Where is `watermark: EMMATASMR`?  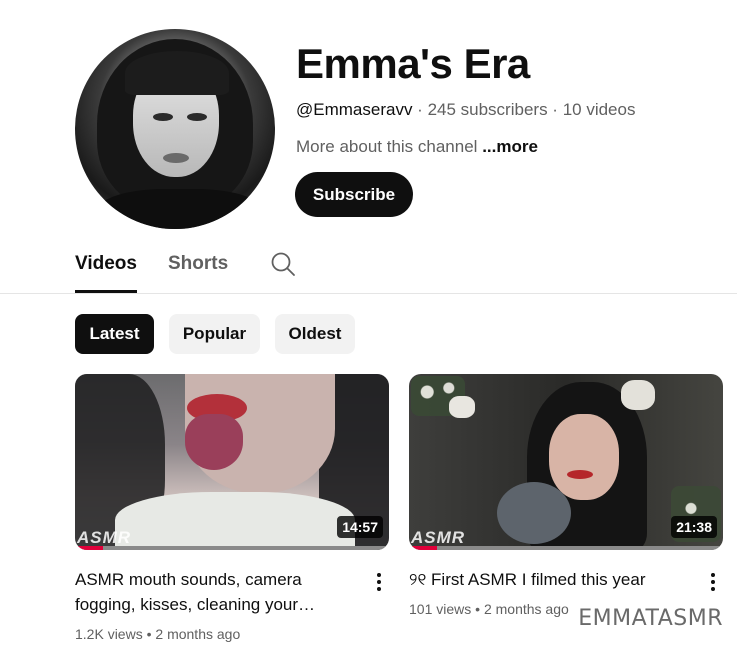
watermark: EMMATASMR is located at coordinates (650, 618).